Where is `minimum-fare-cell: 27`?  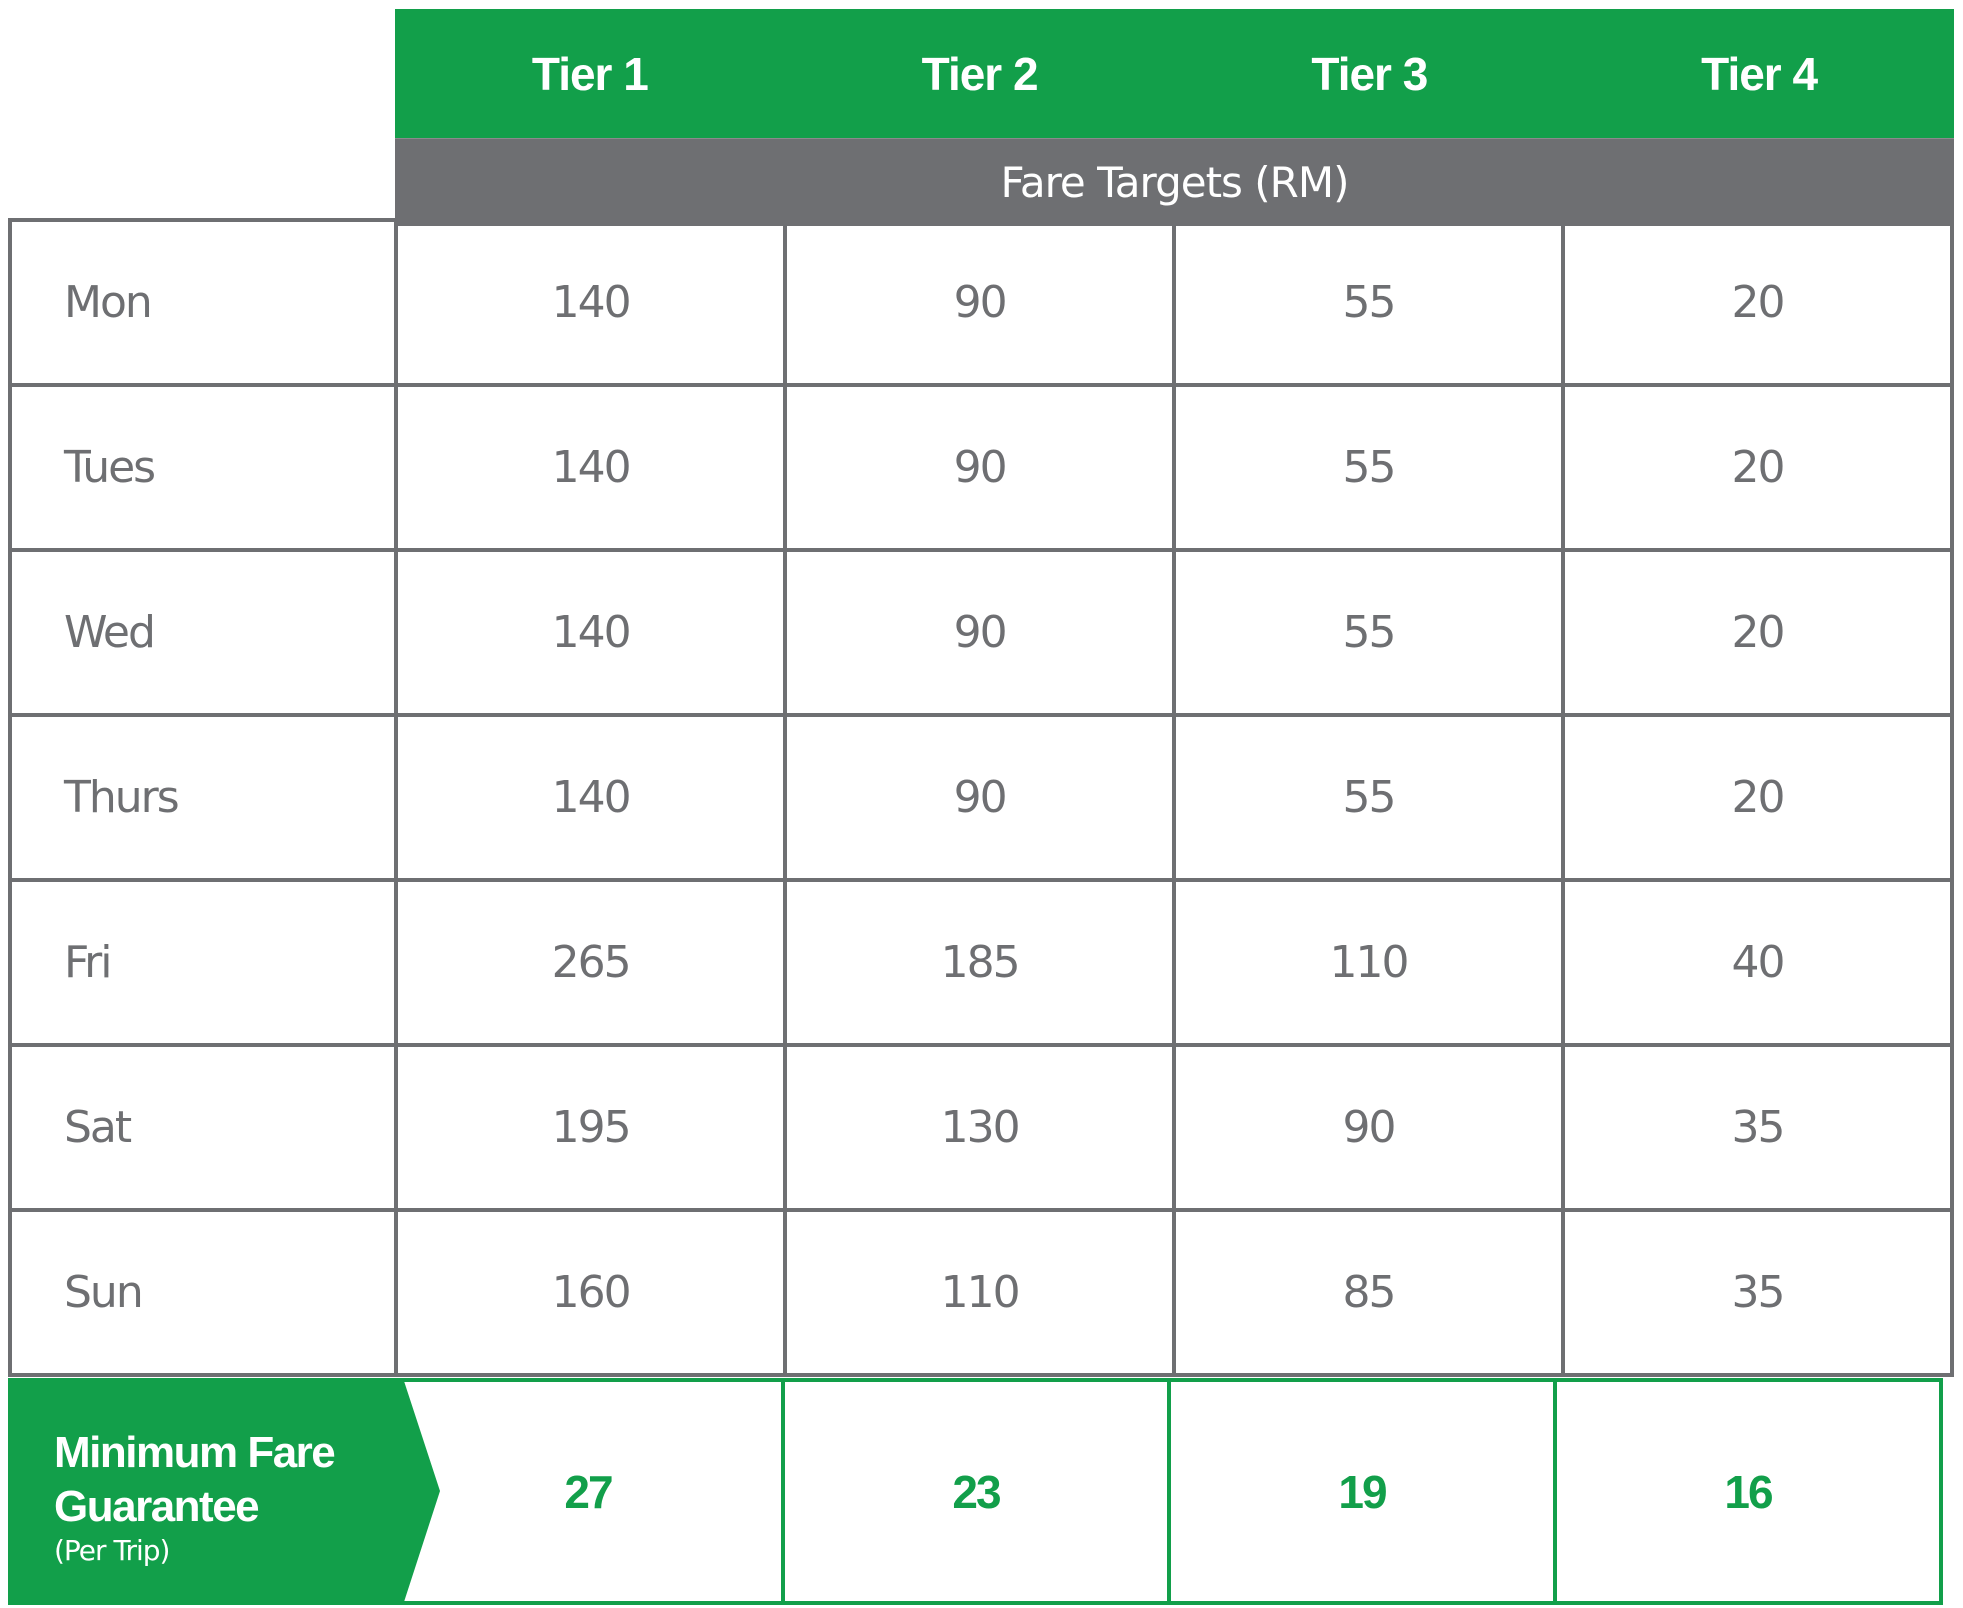 minimum-fare-cell: 27 is located at coordinates (590, 1491).